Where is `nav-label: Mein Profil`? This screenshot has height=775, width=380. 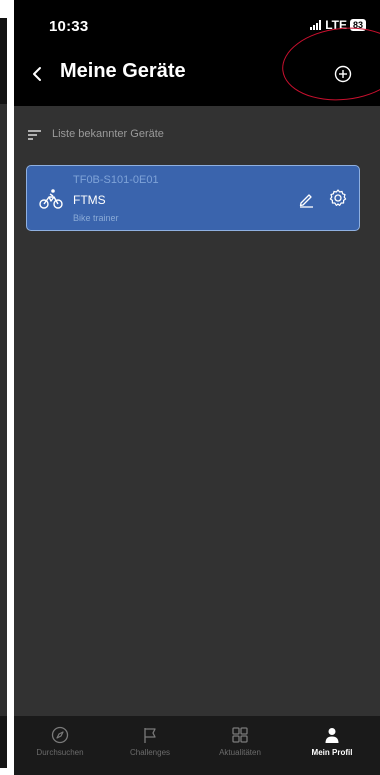
nav-label: Mein Profil is located at coordinates (332, 752).